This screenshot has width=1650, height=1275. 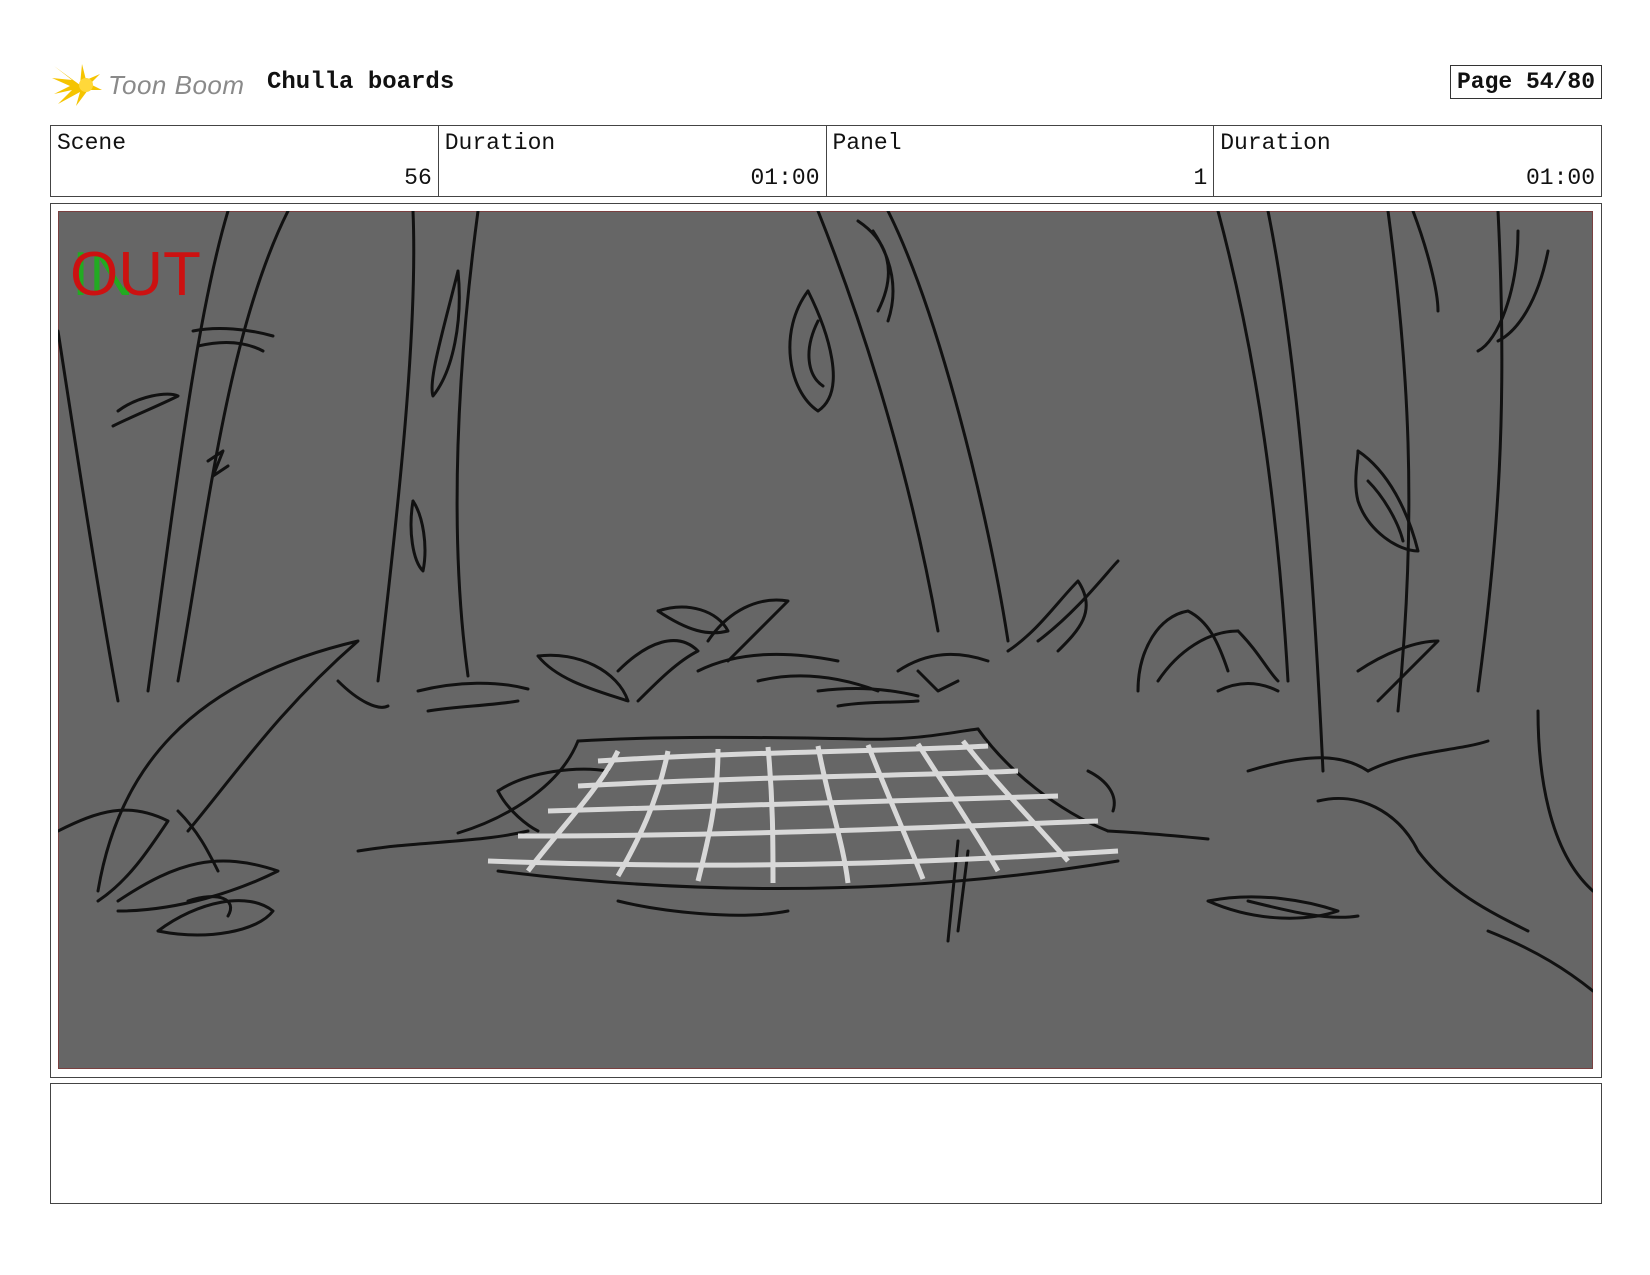 What do you see at coordinates (176, 85) in the screenshot?
I see `logo-text: Toon Boom` at bounding box center [176, 85].